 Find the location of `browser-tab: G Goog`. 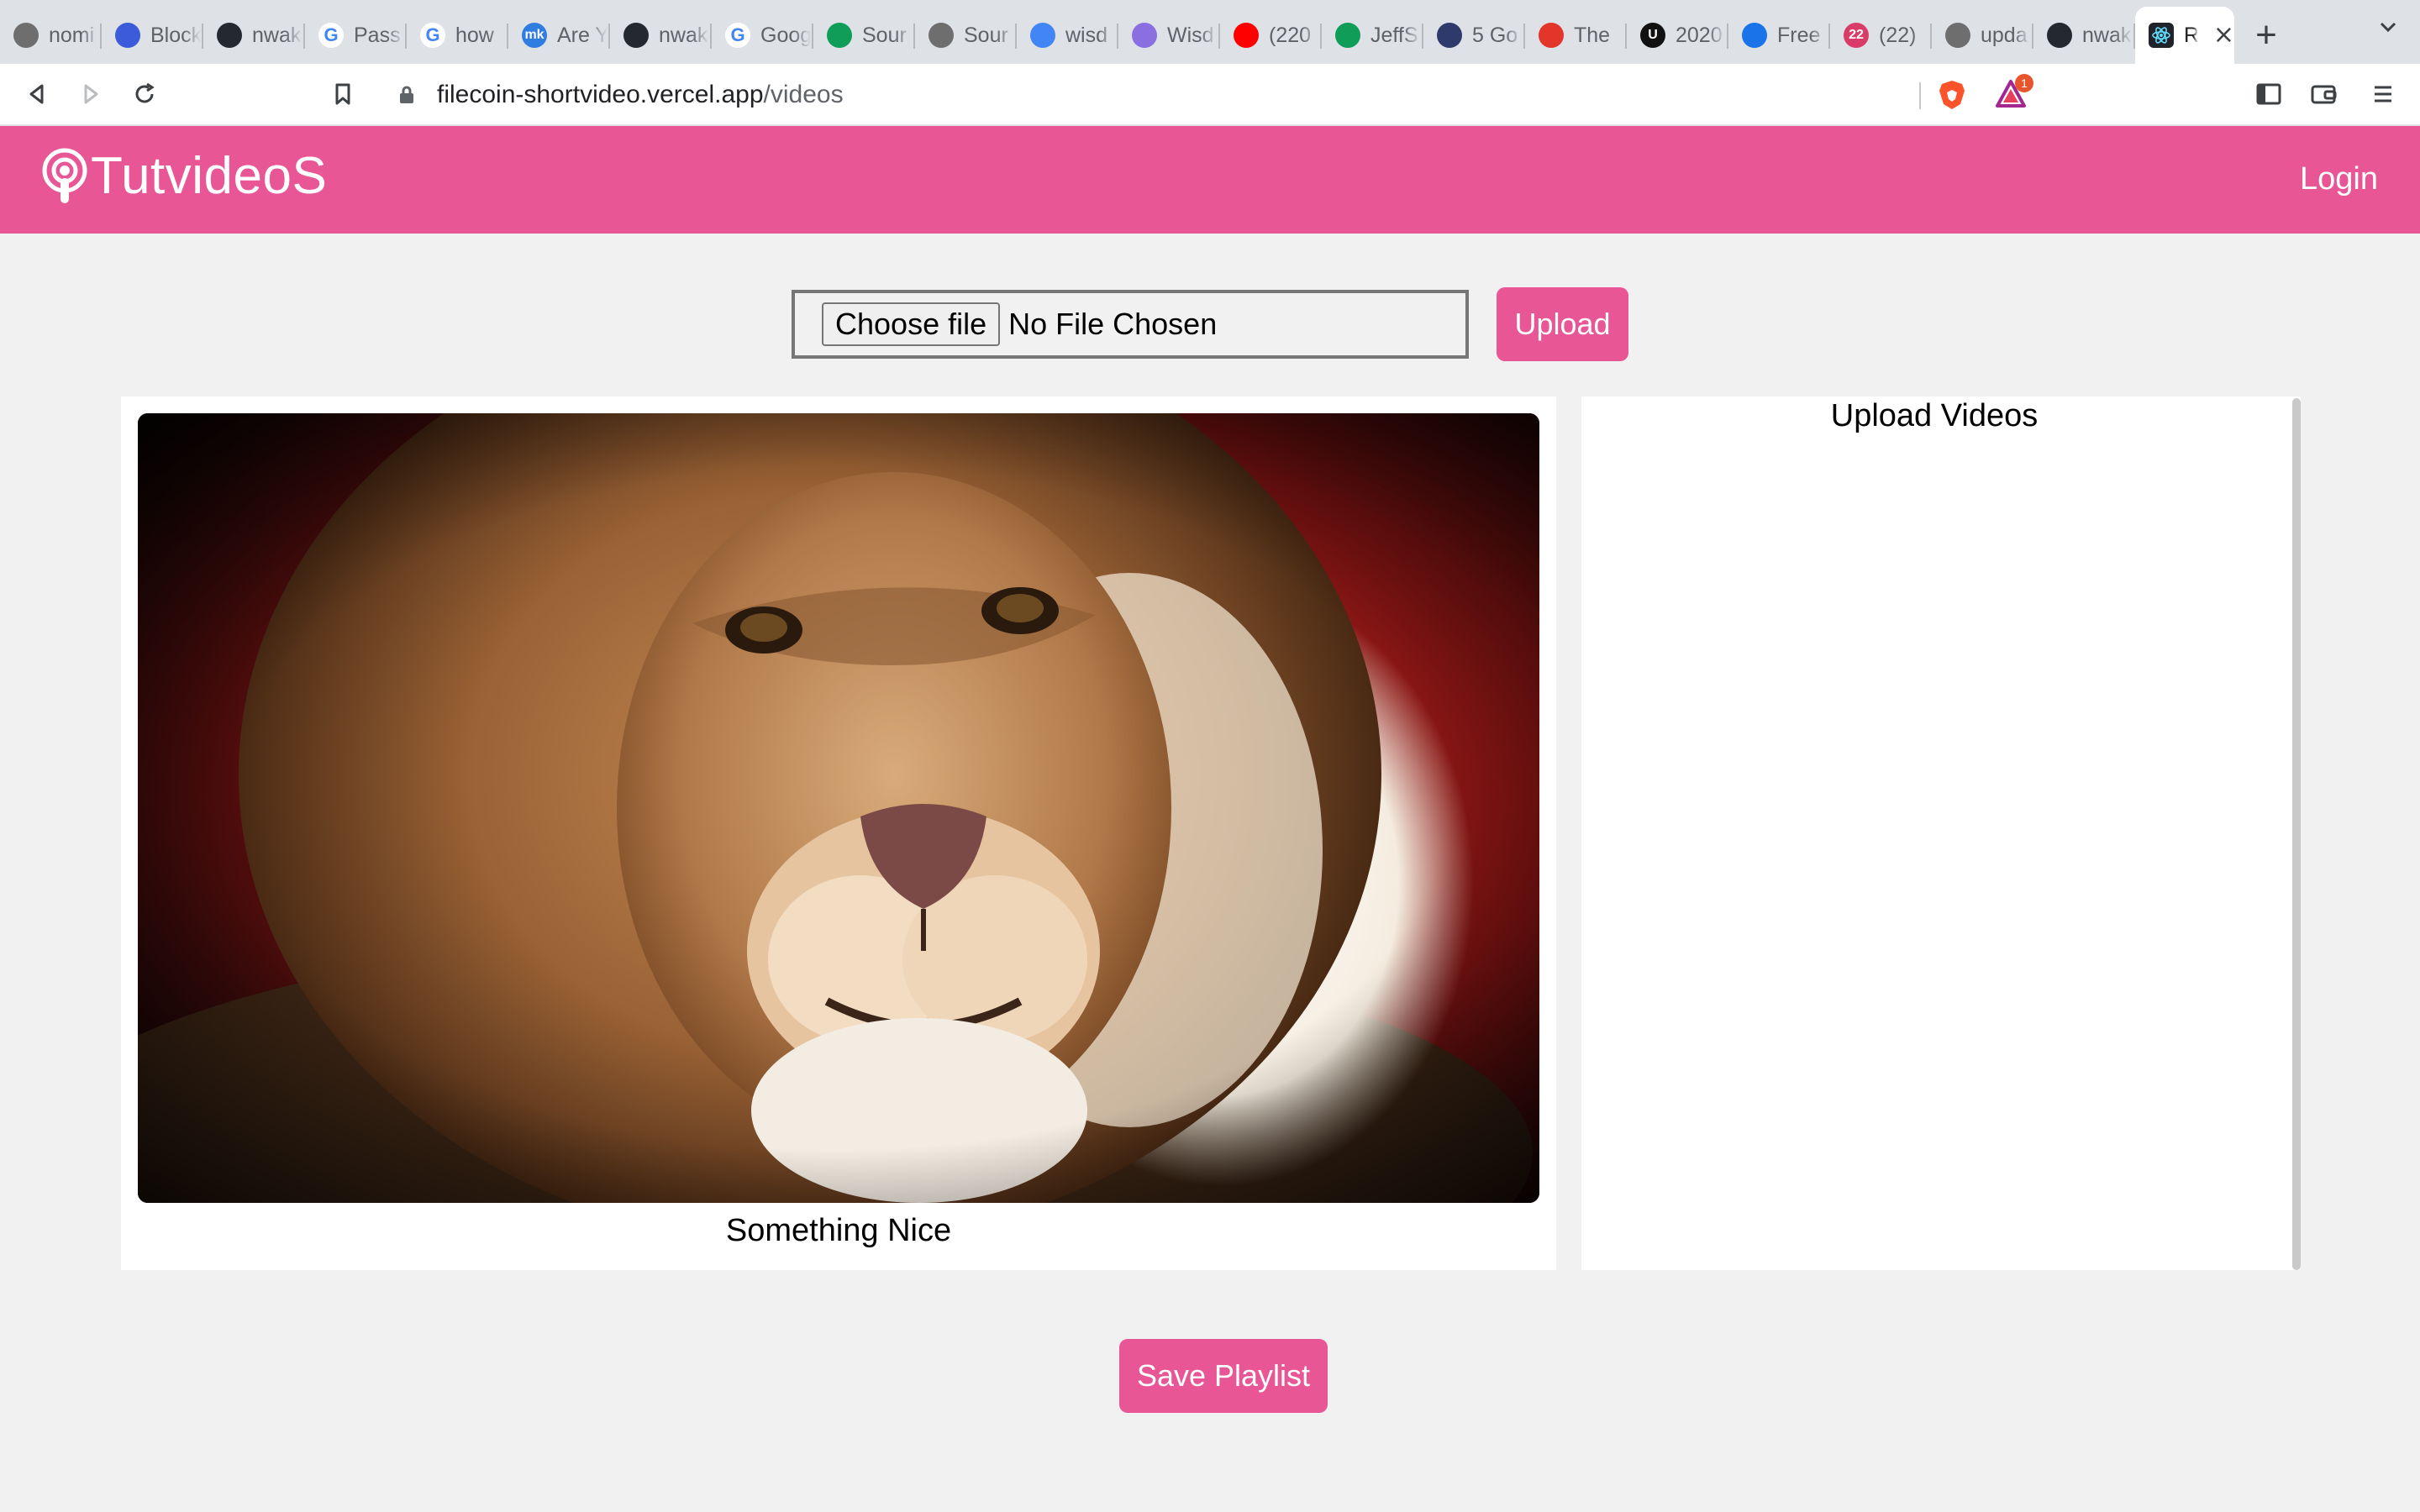

browser-tab: G Goog is located at coordinates (763, 35).